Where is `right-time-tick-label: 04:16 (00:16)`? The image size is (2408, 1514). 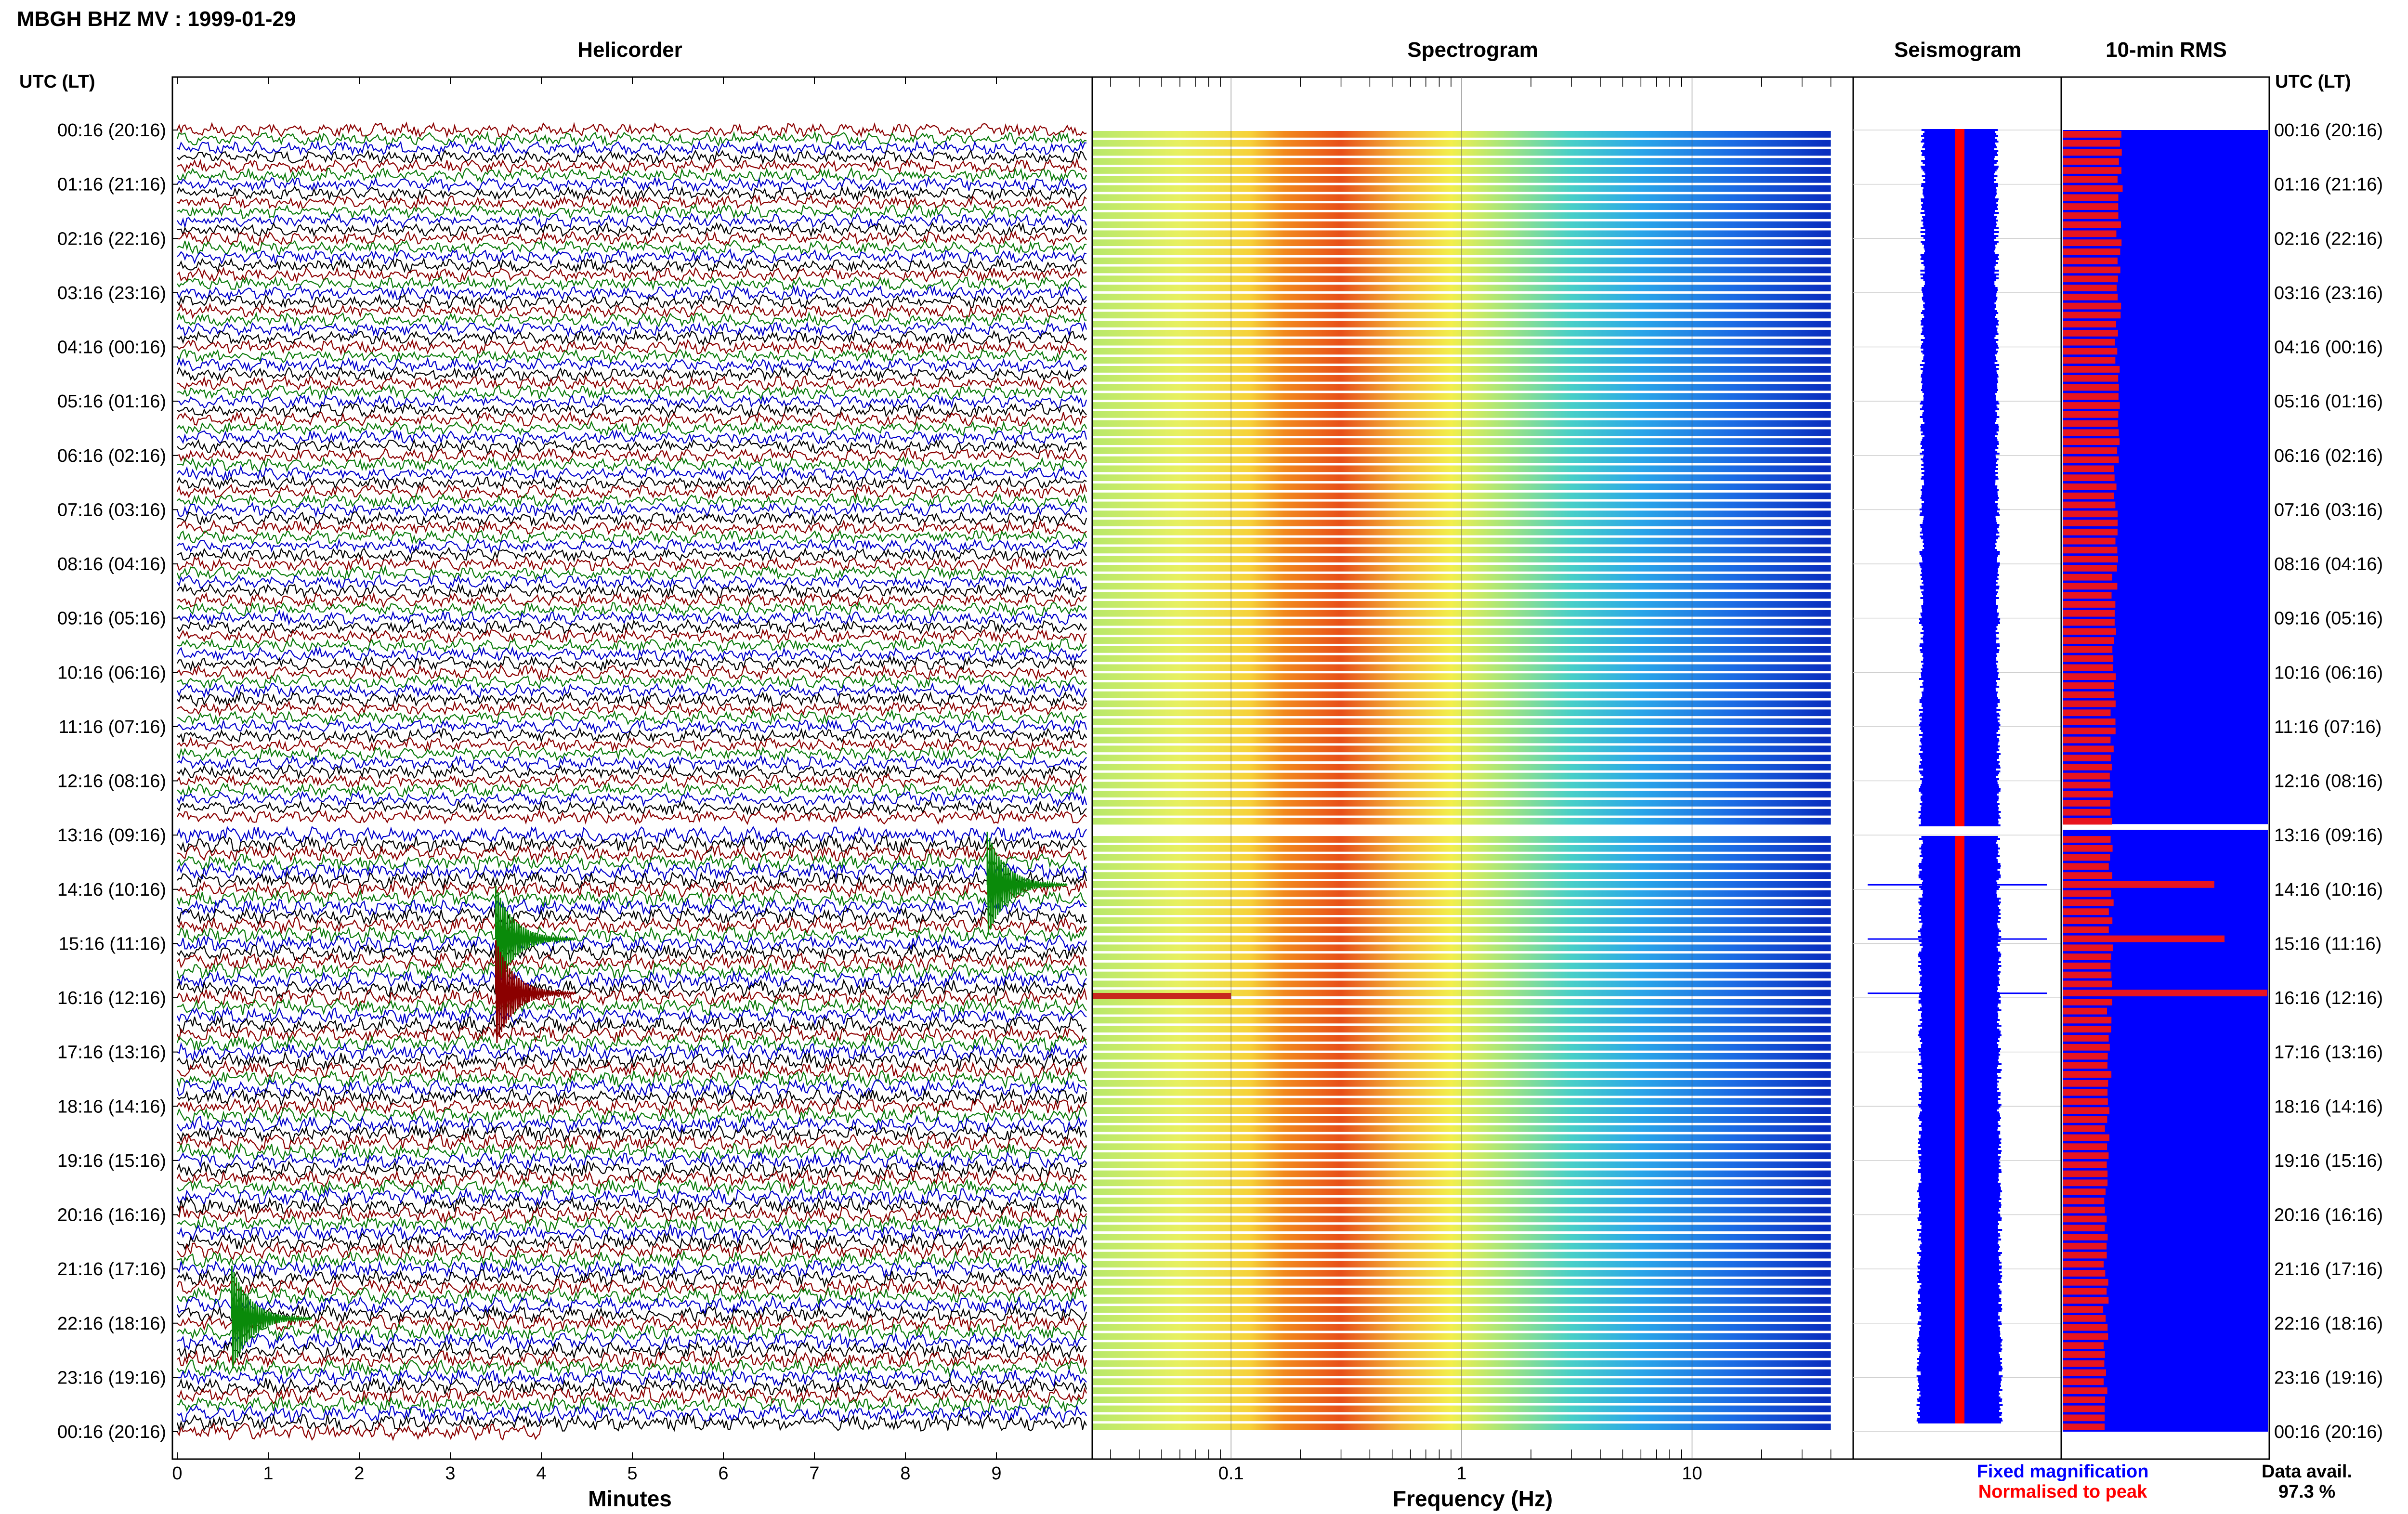
right-time-tick-label: 04:16 (00:16) is located at coordinates (2328, 348).